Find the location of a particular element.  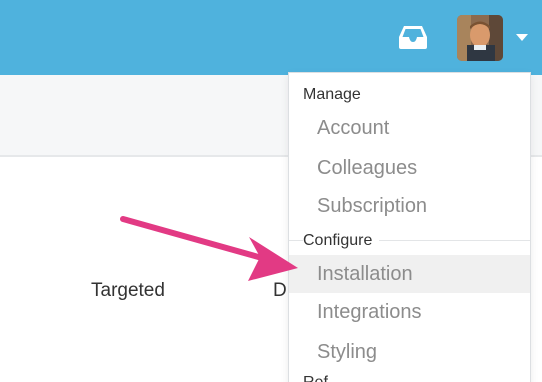

menu-item-integrations: Integrations is located at coordinates (409, 312).